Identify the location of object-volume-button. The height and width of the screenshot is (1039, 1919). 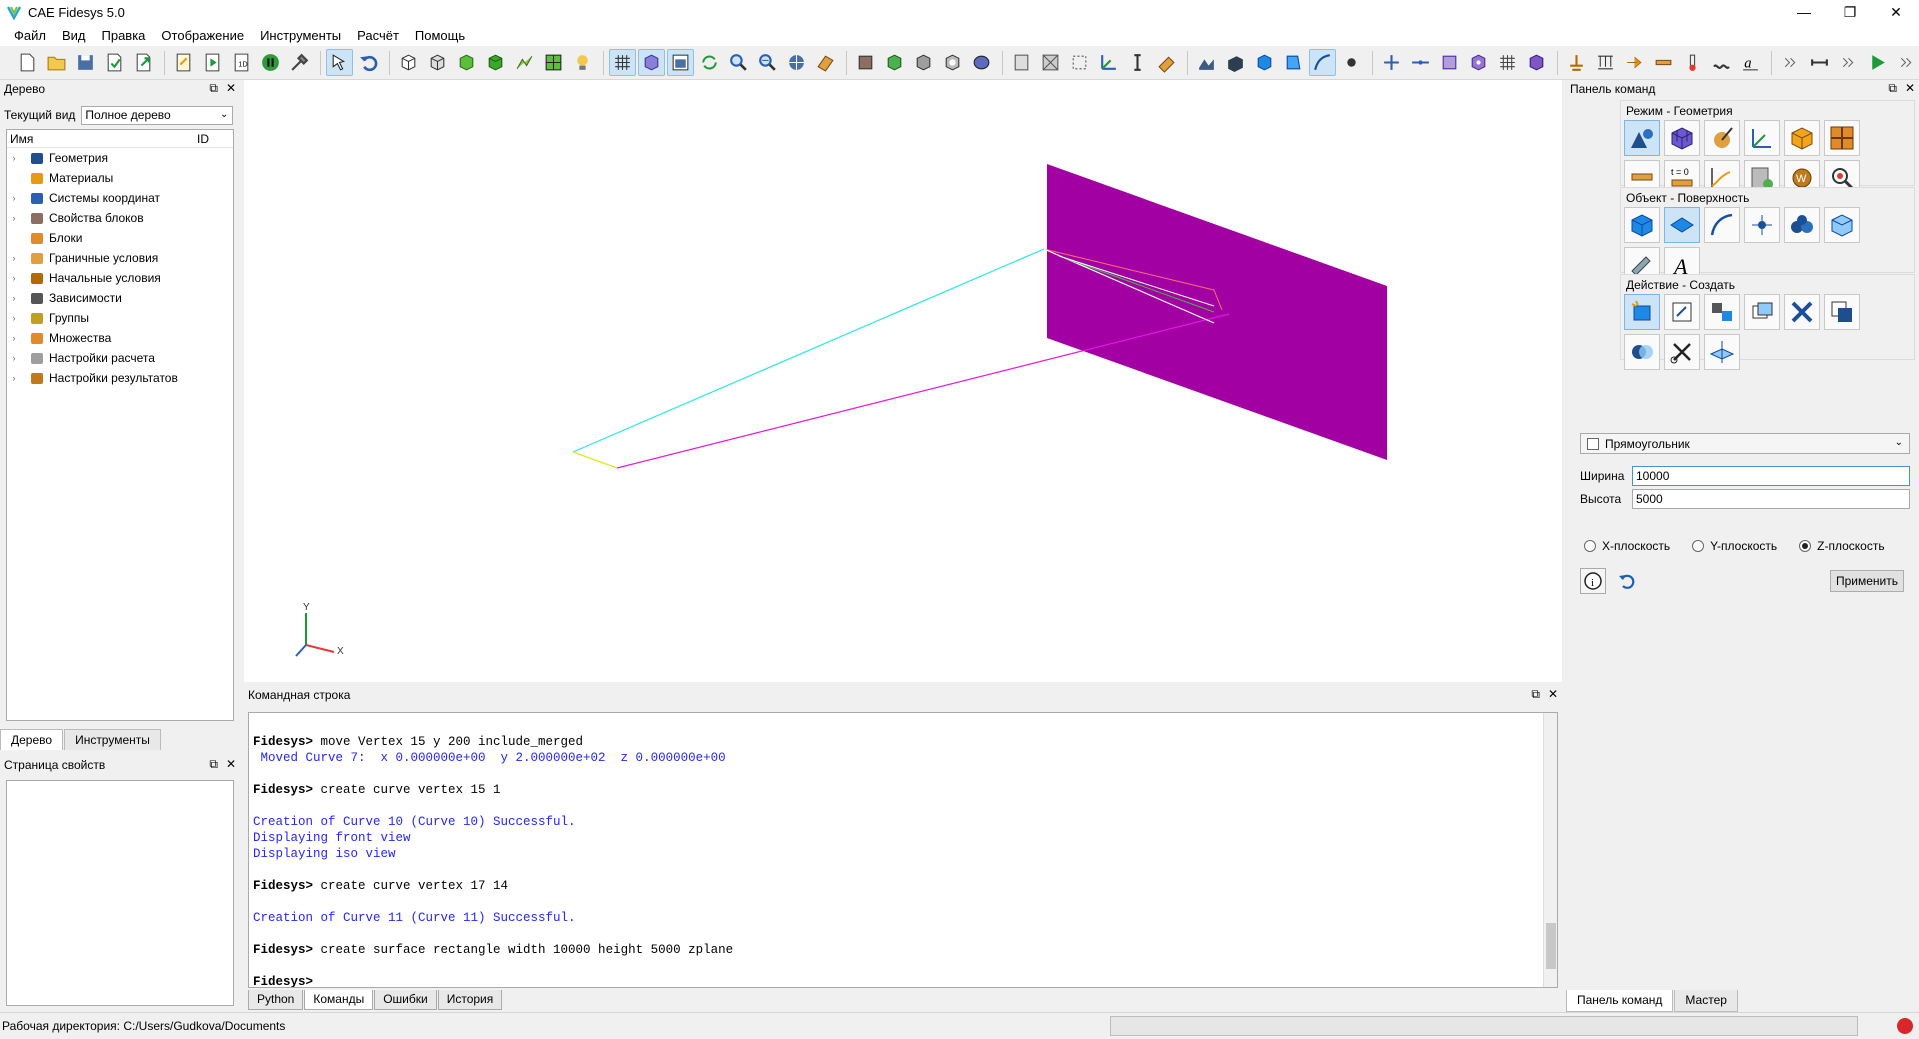
(1642, 225).